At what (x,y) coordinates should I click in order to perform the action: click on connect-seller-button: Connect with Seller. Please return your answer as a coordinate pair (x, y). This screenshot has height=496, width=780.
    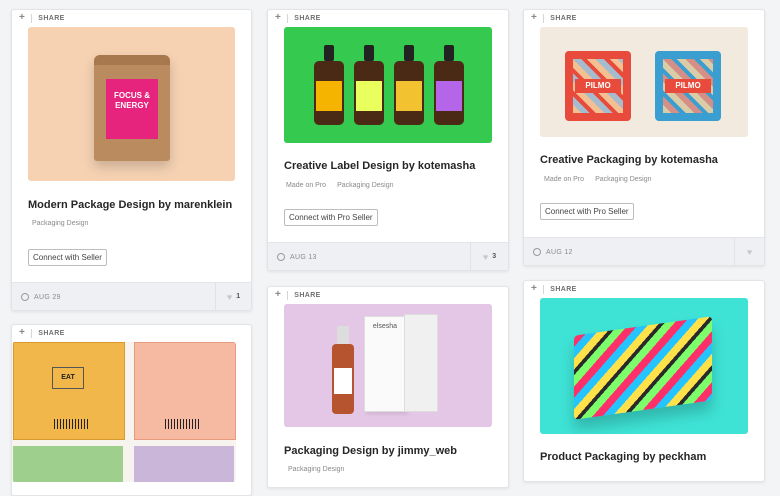
    Looking at the image, I should click on (67, 257).